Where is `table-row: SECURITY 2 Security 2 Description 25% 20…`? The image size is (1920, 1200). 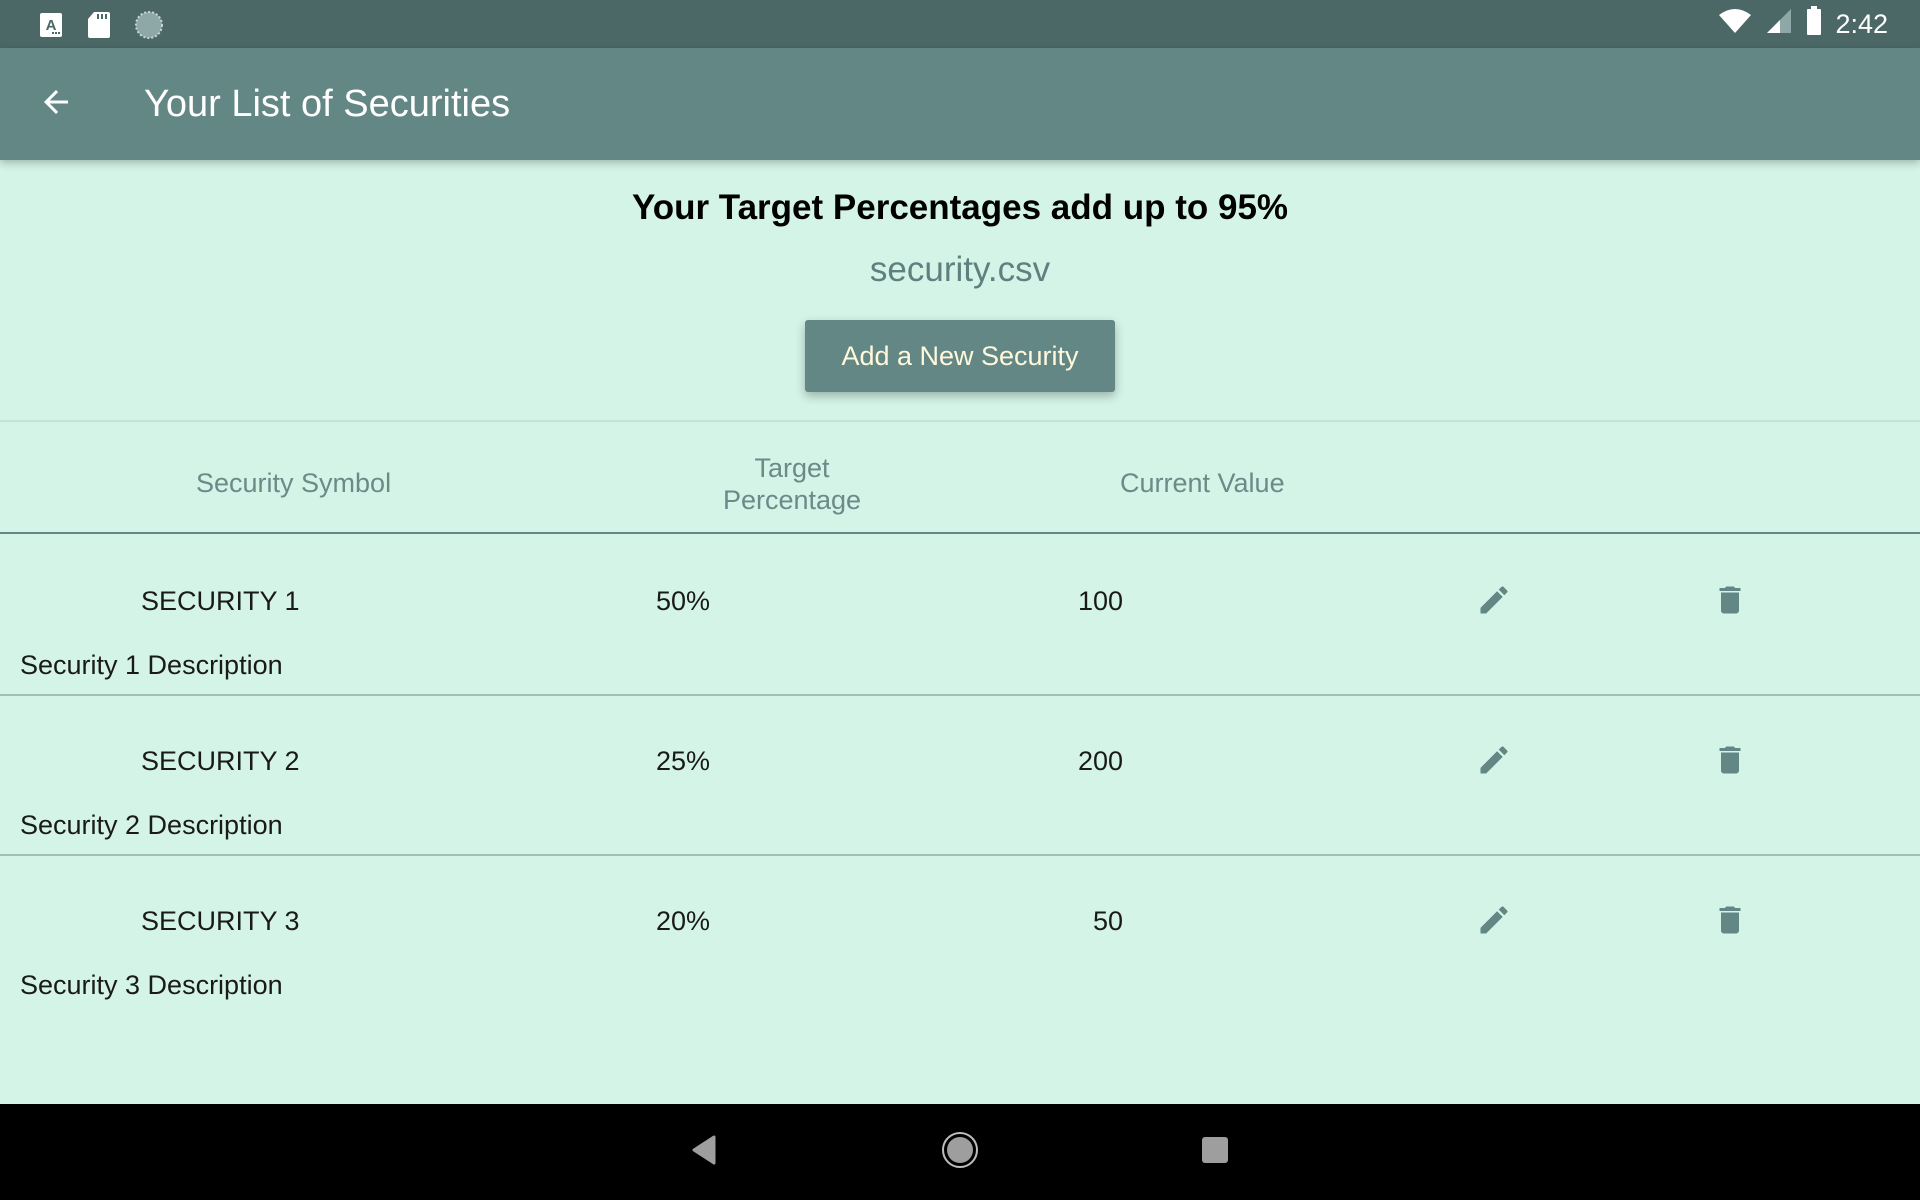
table-row: SECURITY 2 Security 2 Description 25% 20… is located at coordinates (960, 776).